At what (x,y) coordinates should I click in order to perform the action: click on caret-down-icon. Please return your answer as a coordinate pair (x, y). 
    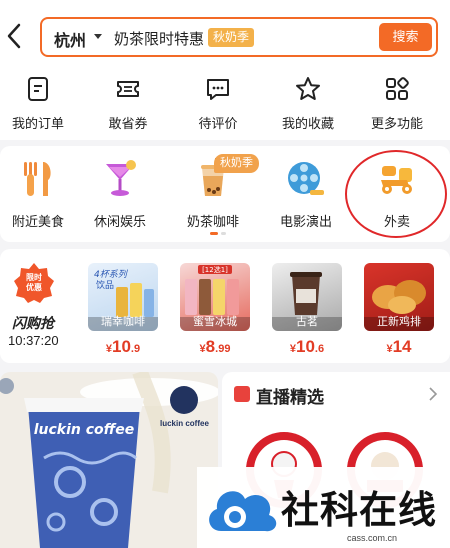
    Looking at the image, I should click on (98, 36).